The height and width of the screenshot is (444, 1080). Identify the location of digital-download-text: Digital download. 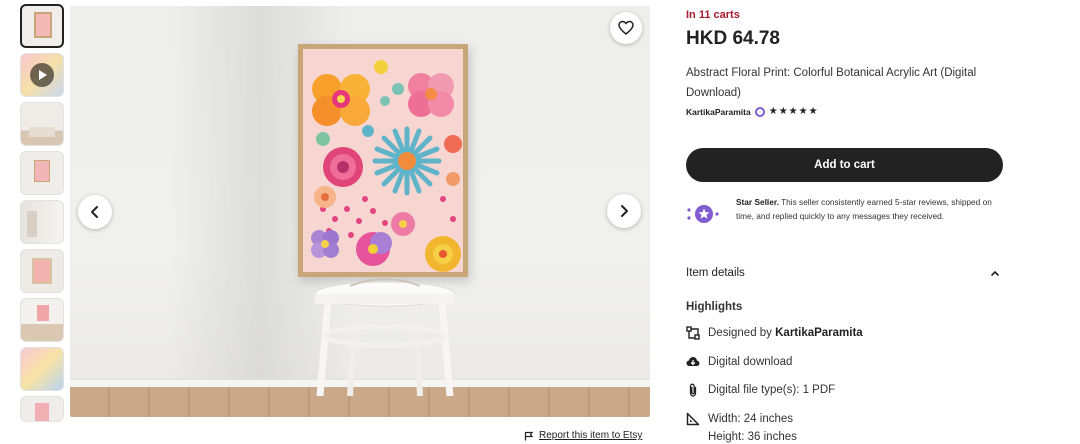
(750, 361).